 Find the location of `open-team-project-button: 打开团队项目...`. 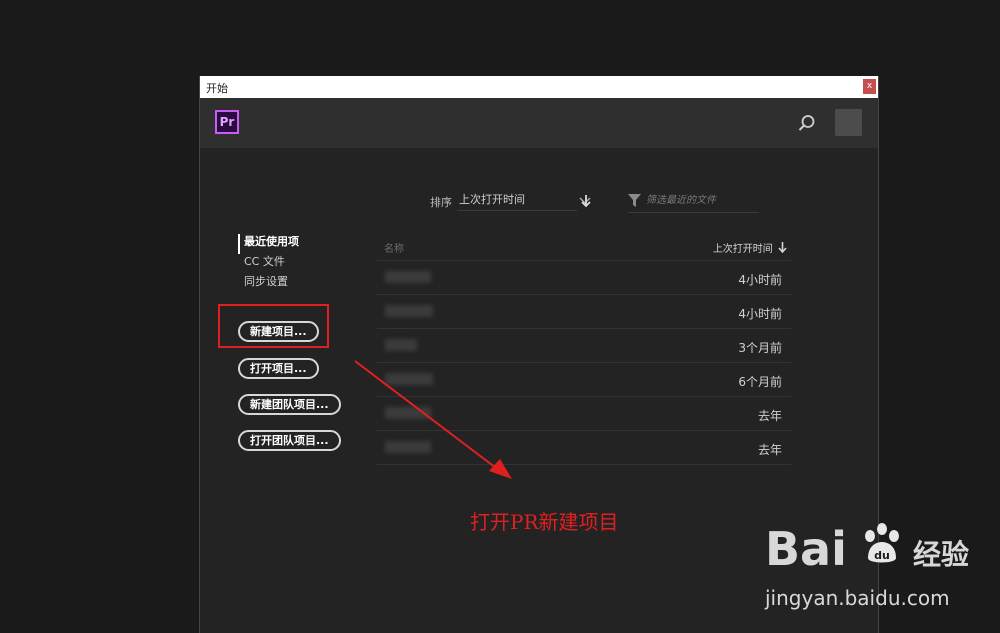

open-team-project-button: 打开团队项目... is located at coordinates (289, 440).